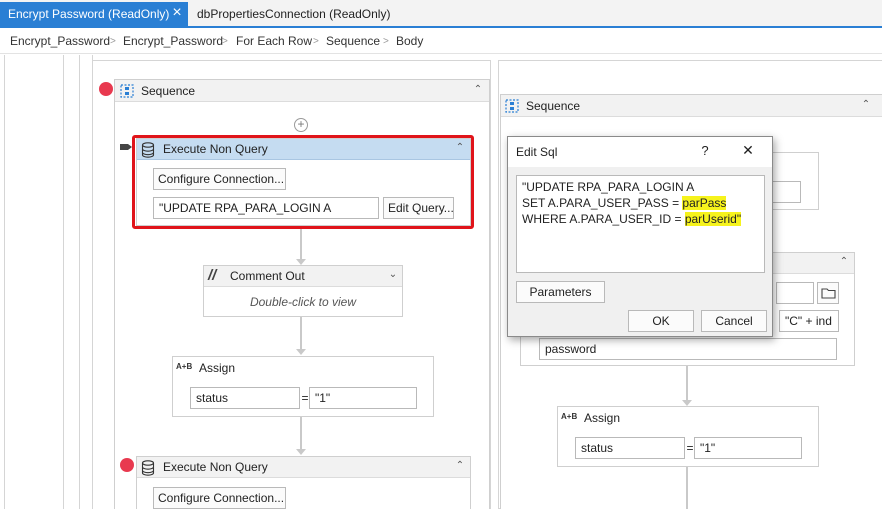 Image resolution: width=882 pixels, height=509 pixels. What do you see at coordinates (786, 192) in the screenshot?
I see `hidden-input` at bounding box center [786, 192].